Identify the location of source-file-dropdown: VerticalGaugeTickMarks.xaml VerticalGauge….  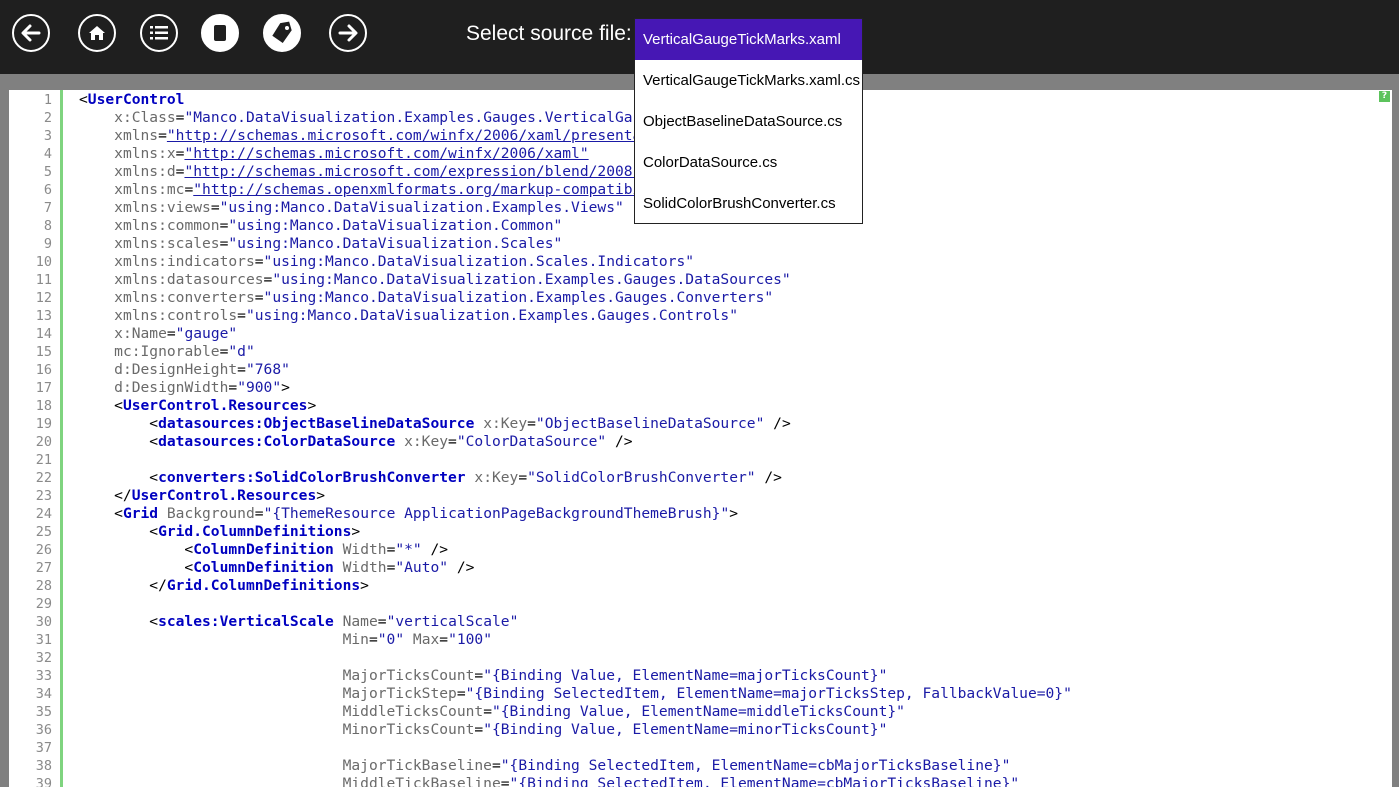
(748, 121).